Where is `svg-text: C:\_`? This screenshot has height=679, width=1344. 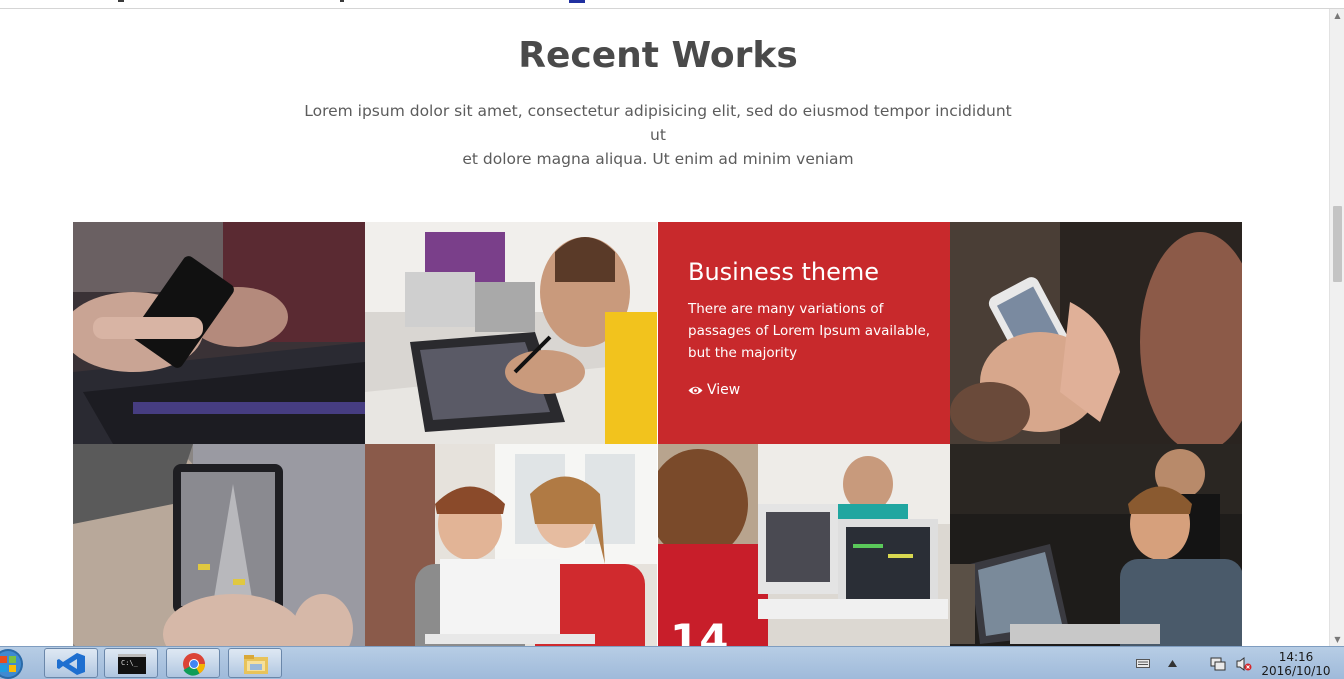
svg-text: C:\_ is located at coordinates (130, 663).